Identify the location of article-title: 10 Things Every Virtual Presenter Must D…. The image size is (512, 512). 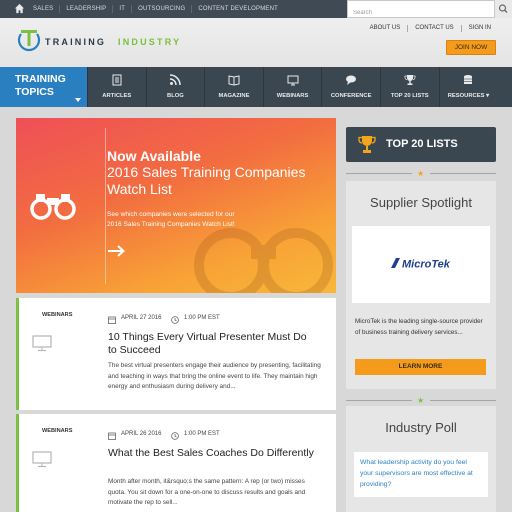
(213, 344).